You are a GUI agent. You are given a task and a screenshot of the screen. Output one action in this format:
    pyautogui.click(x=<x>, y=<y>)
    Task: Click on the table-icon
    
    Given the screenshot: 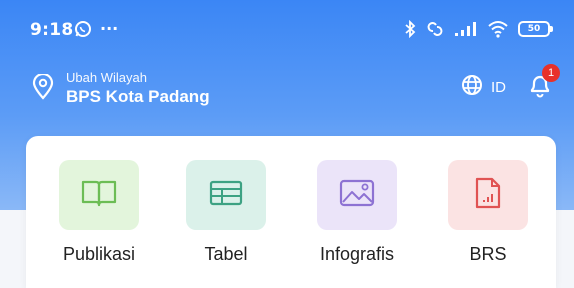 What is the action you would take?
    pyautogui.click(x=226, y=195)
    